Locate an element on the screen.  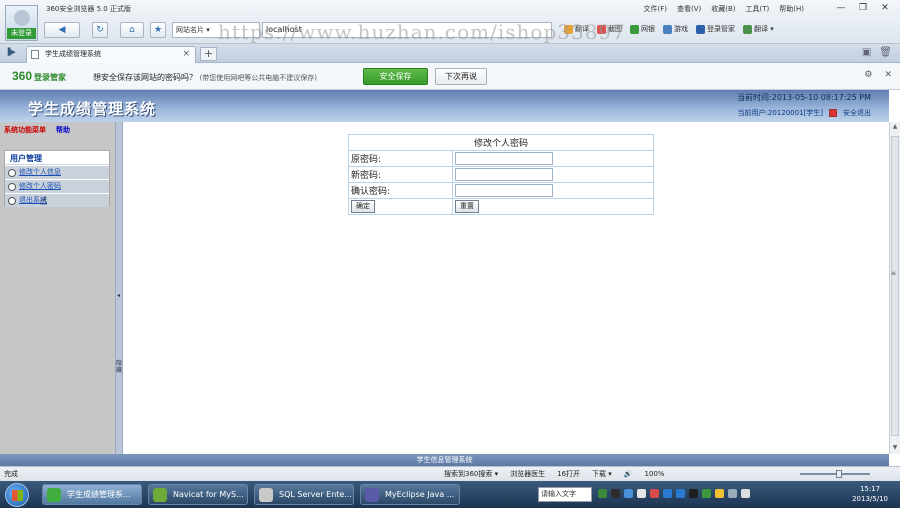
home-icon: ⌂ is located at coordinates (132, 30).